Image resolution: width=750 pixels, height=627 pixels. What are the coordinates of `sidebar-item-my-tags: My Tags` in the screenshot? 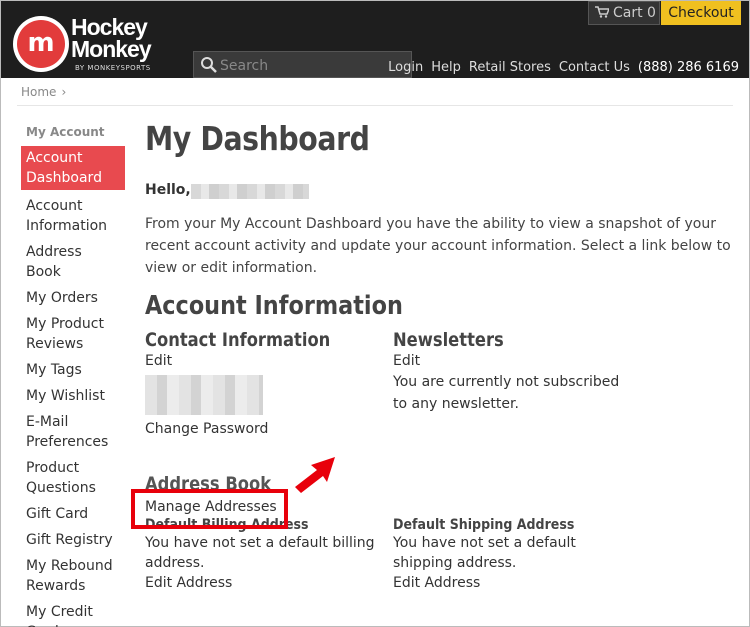 It's located at (73, 370).